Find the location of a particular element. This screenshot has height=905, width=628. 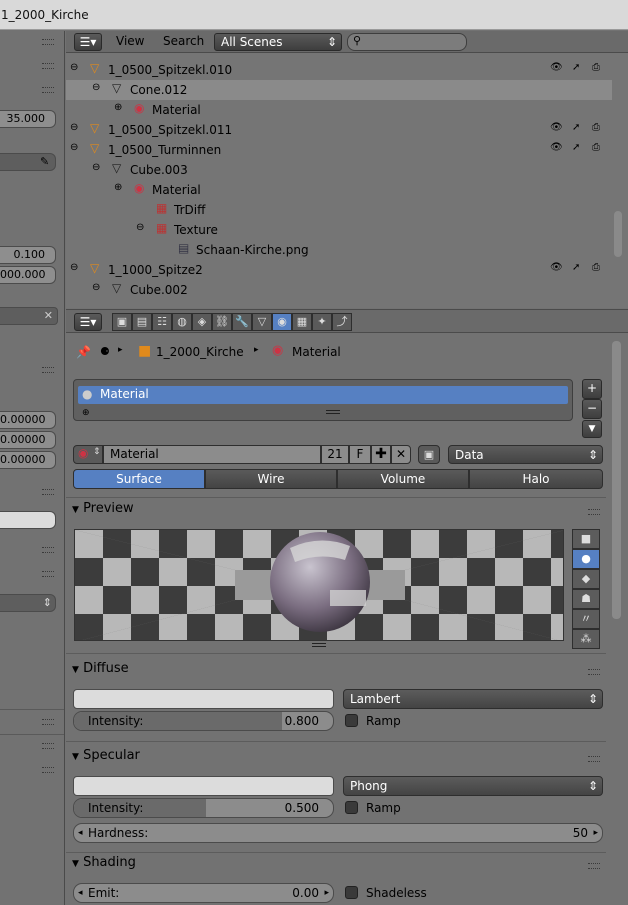

value-field: 35.000 is located at coordinates (28, 119).